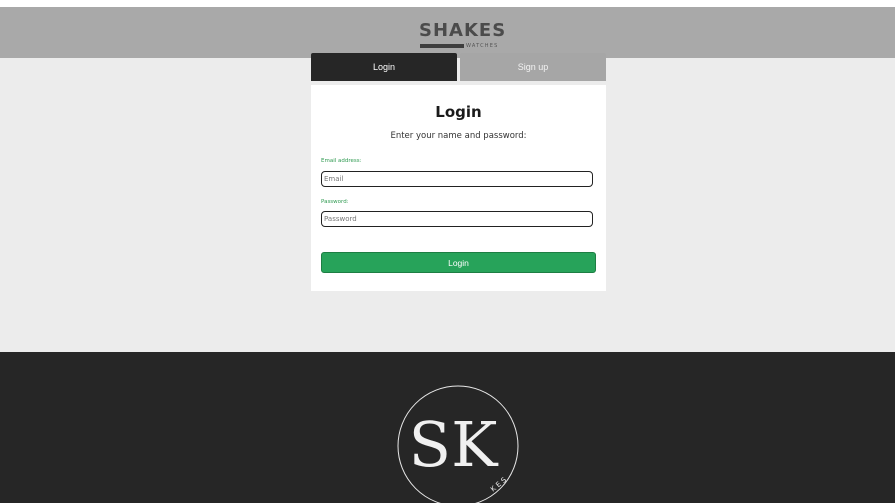 This screenshot has width=895, height=503. I want to click on login-title: Login, so click(458, 112).